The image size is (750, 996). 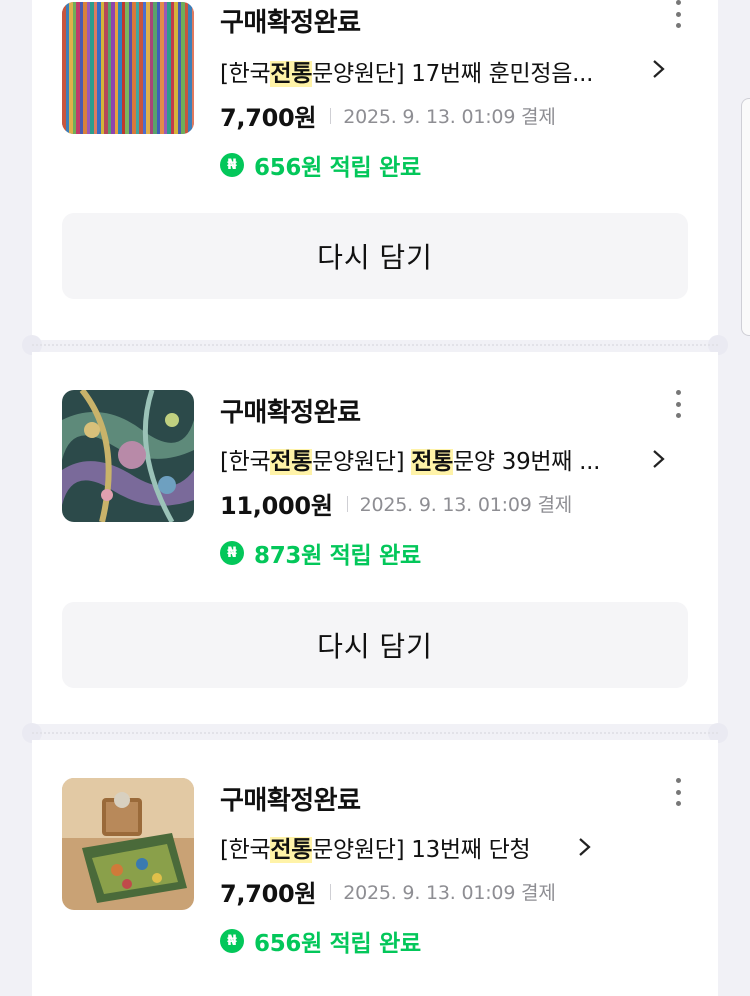 I want to click on points-row: ₦ 873원 적립 완료, so click(x=320, y=553).